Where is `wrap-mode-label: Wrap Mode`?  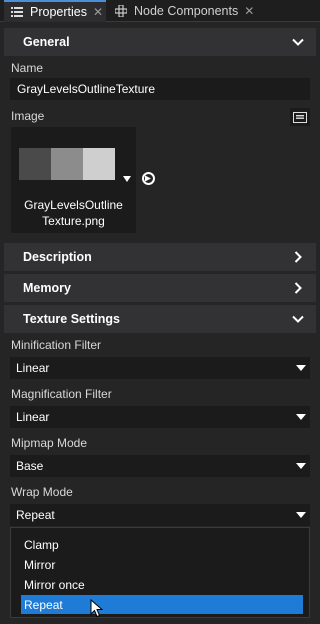 wrap-mode-label: Wrap Mode is located at coordinates (42, 492).